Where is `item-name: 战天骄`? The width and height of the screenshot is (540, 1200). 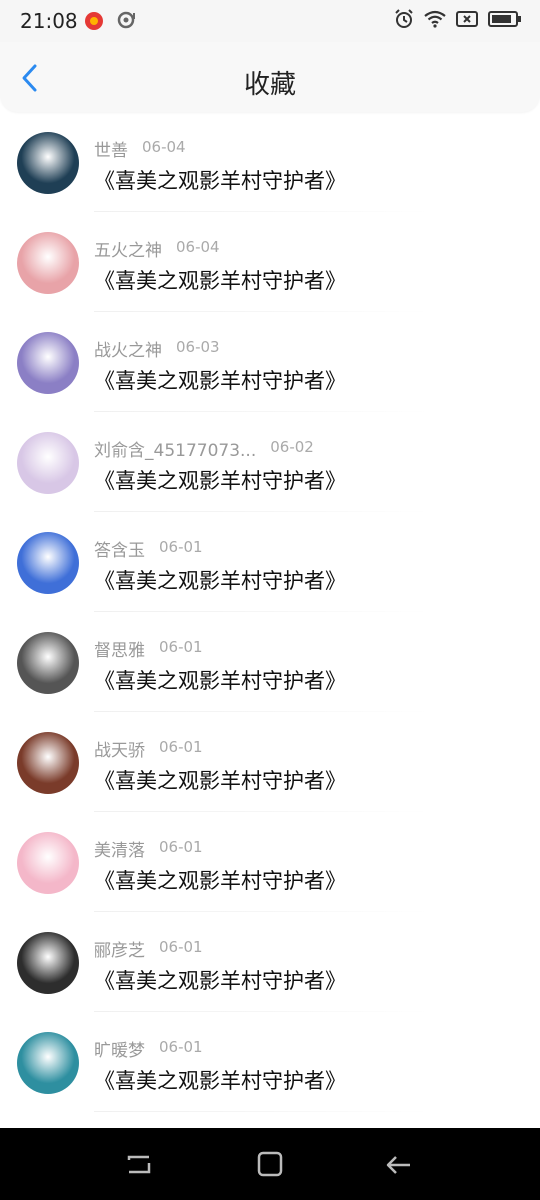 item-name: 战天骄 is located at coordinates (119, 751).